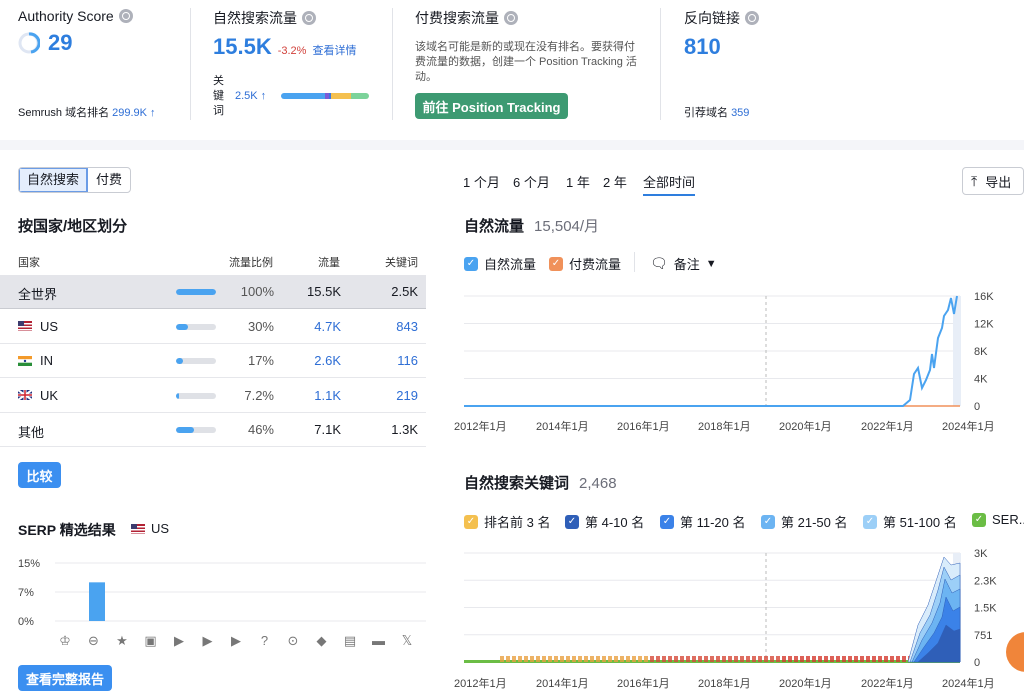  I want to click on period-tab: 2 年, so click(615, 181).